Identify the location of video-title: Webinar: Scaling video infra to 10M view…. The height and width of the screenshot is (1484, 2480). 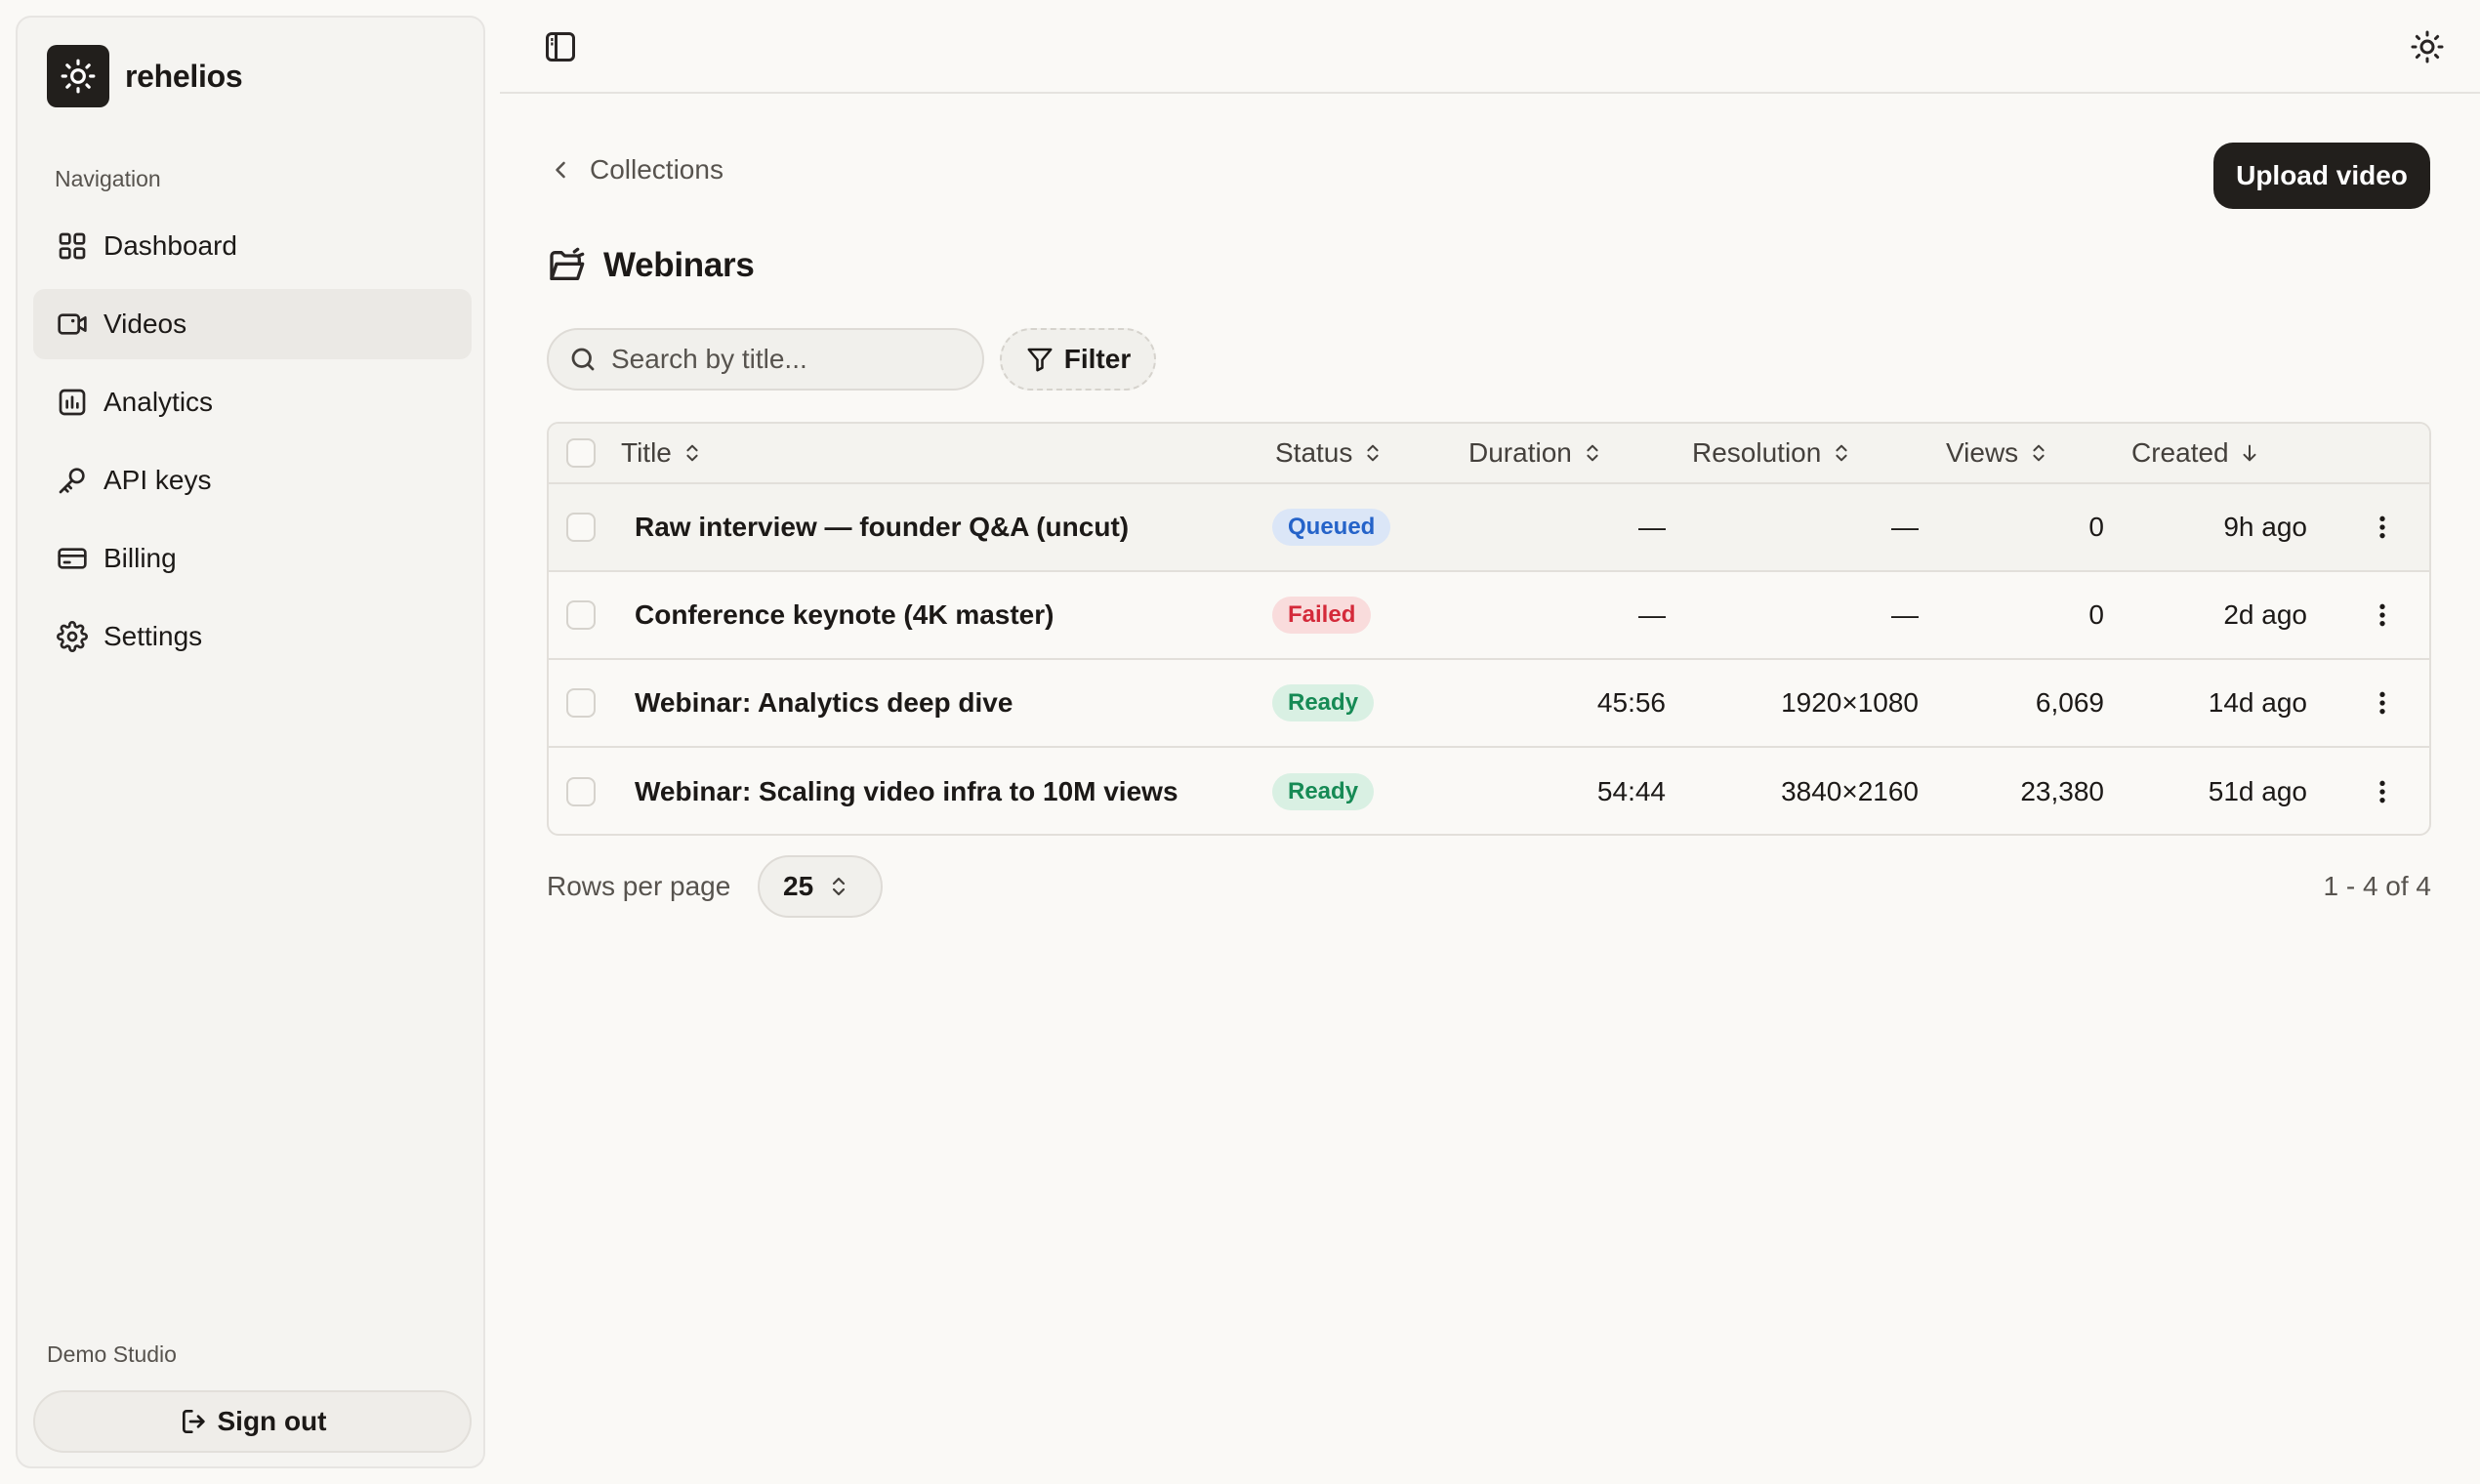
(906, 791).